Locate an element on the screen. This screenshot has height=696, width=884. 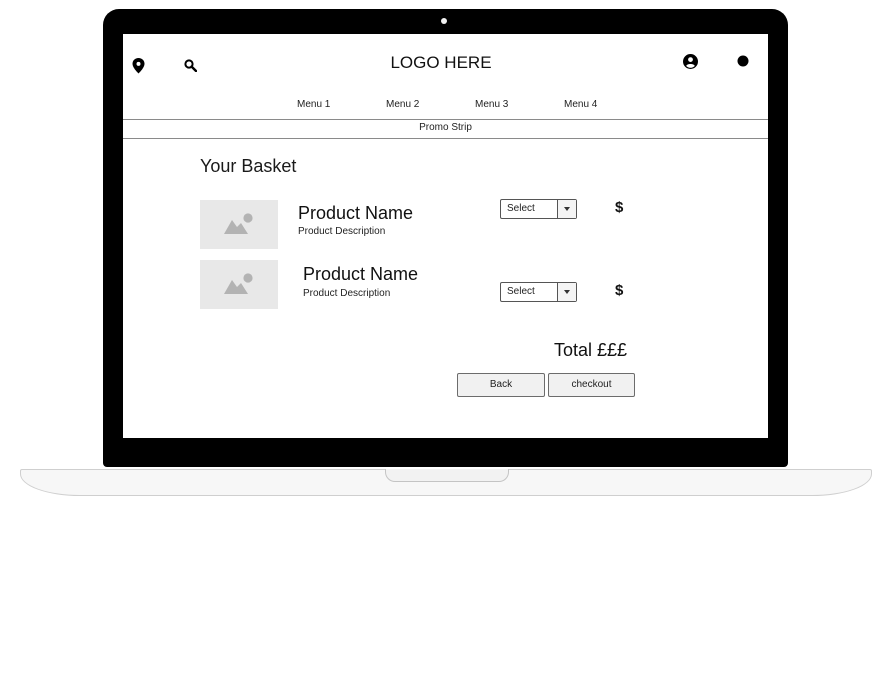
promo-bottom-divider is located at coordinates (445, 138).